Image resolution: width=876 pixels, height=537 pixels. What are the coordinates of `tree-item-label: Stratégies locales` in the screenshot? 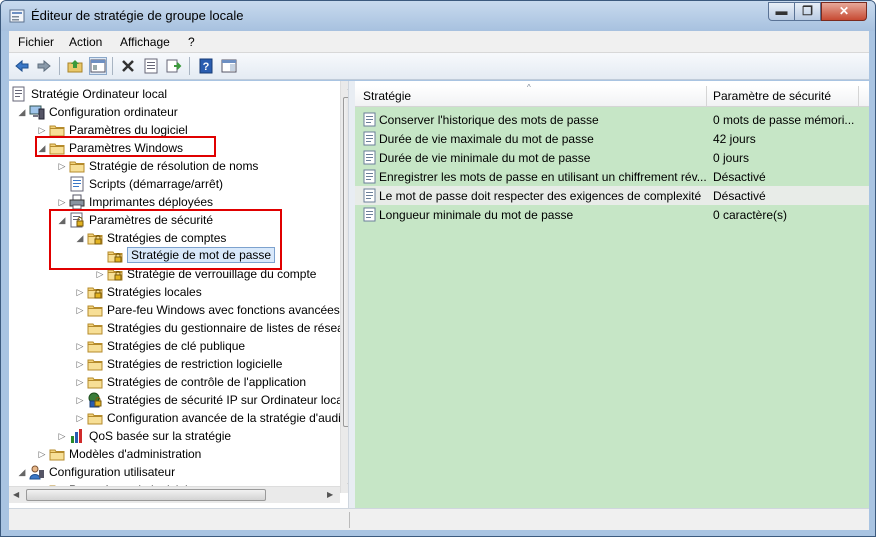 It's located at (154, 292).